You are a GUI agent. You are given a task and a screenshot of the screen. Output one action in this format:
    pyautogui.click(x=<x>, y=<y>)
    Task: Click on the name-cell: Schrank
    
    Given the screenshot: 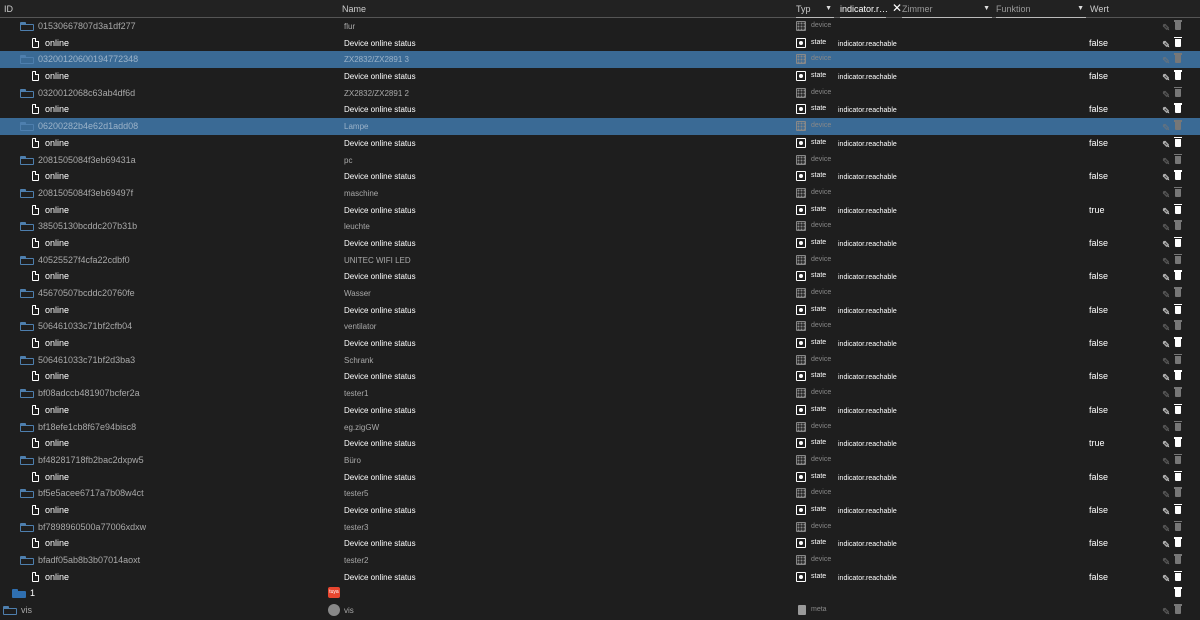 What is the action you would take?
    pyautogui.click(x=564, y=360)
    